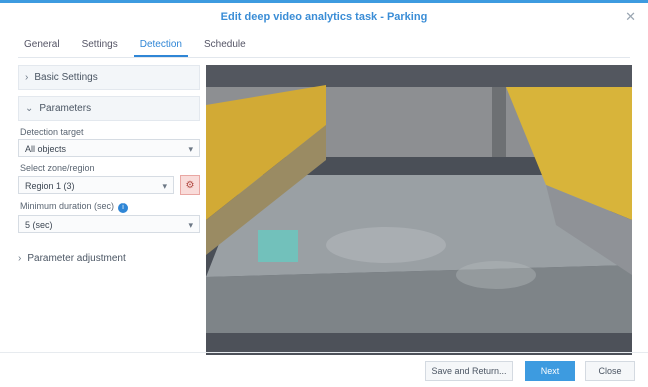 The width and height of the screenshot is (648, 387). I want to click on dialog-title: Edit deep video analytics task - Parking, so click(324, 17).